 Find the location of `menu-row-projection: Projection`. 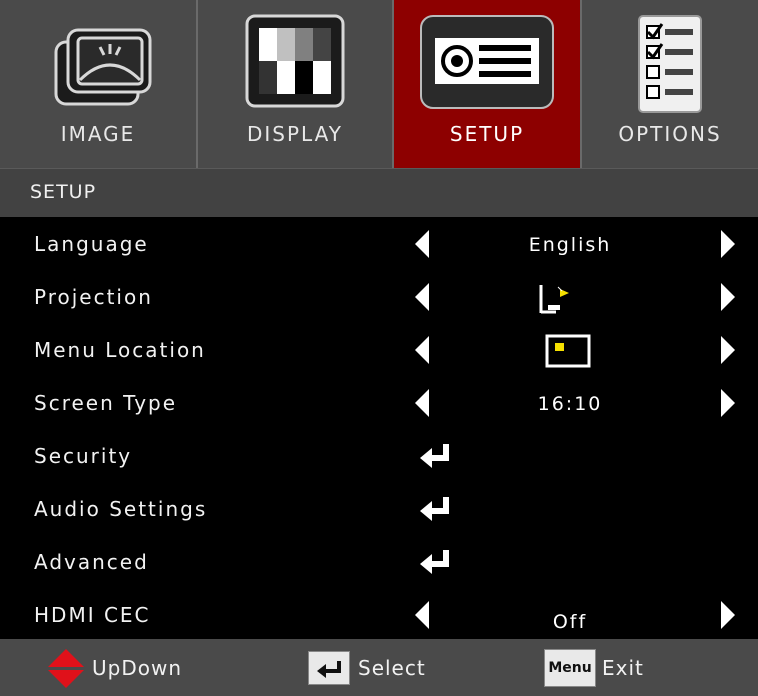

menu-row-projection: Projection is located at coordinates (379, 297).